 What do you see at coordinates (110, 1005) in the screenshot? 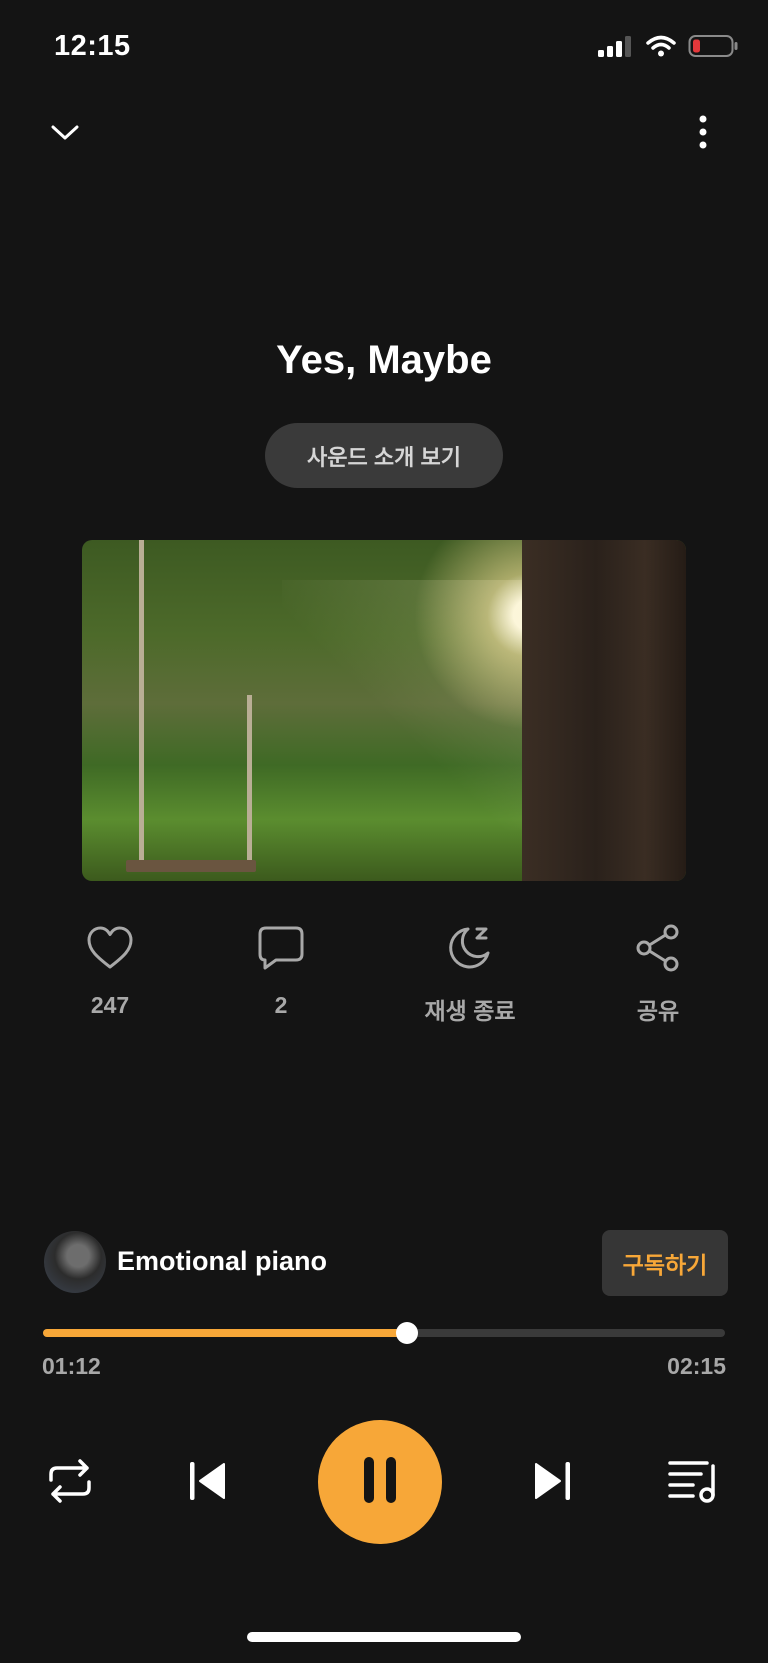
I see `like-count: 247` at bounding box center [110, 1005].